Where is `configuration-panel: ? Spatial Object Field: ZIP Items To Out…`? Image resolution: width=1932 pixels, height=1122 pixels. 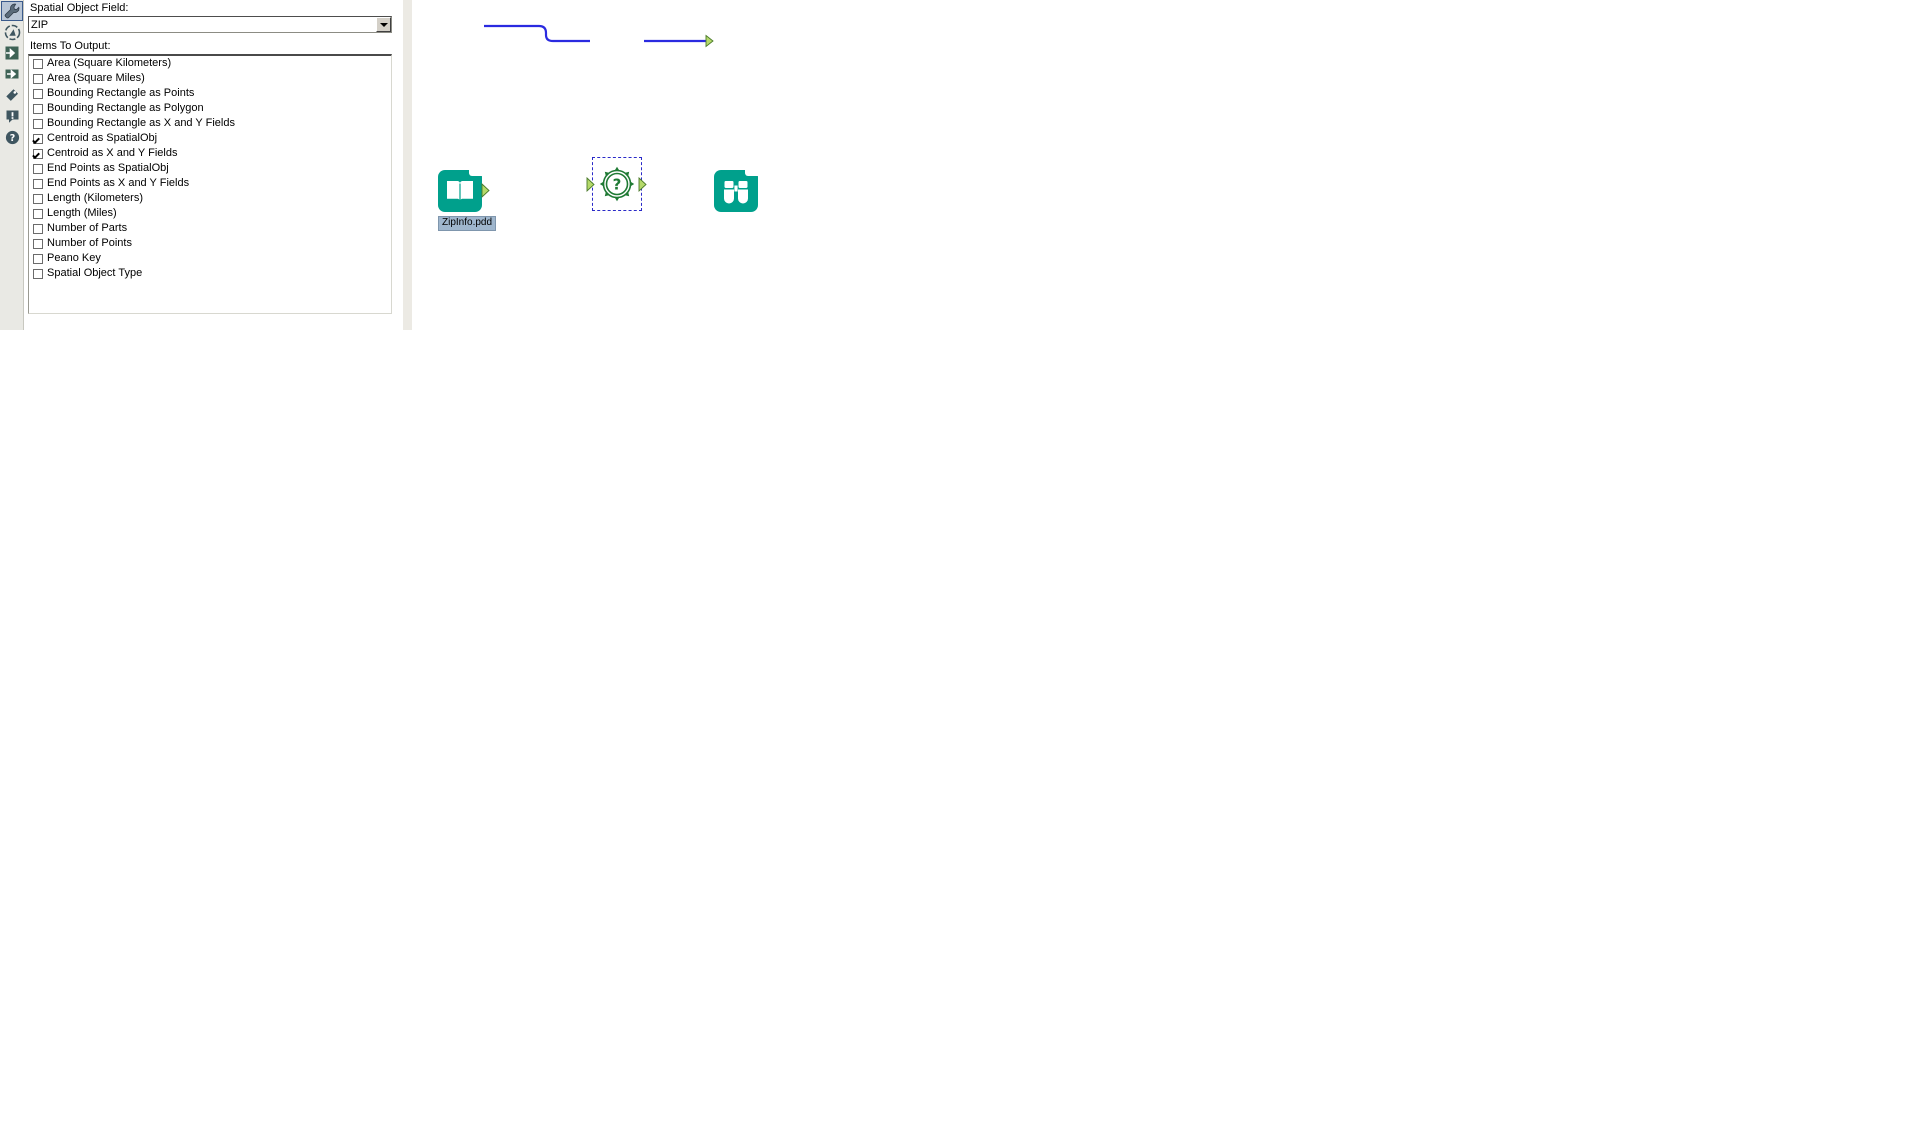
configuration-panel: ? Spatial Object Field: ZIP Items To Out… is located at coordinates (206, 165).